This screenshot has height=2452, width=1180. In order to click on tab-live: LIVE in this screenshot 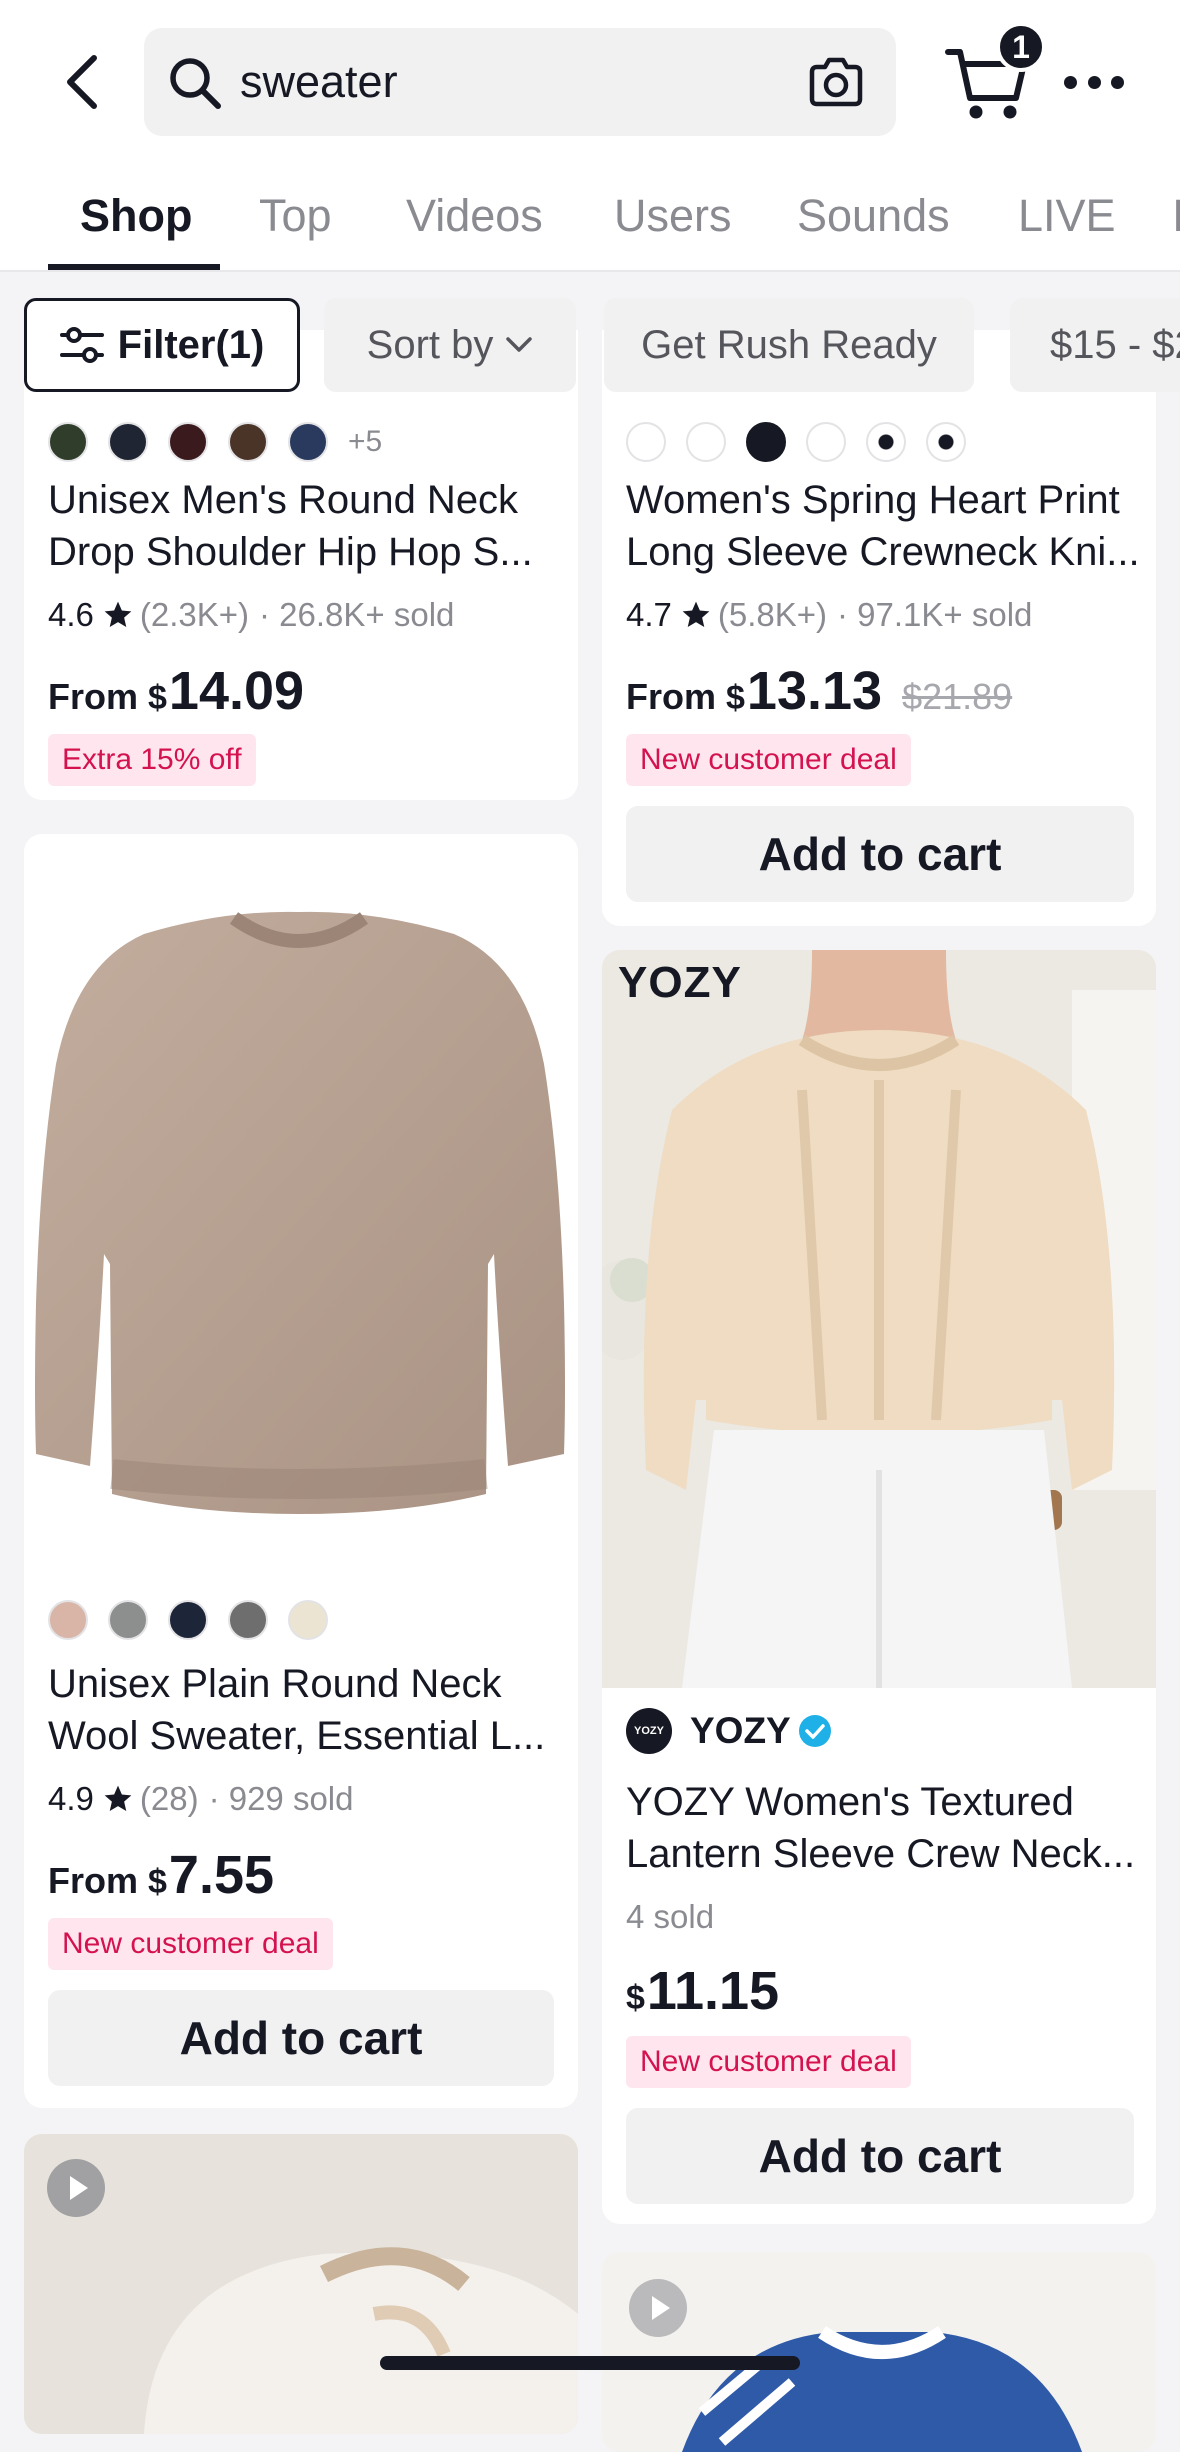, I will do `click(1067, 216)`.